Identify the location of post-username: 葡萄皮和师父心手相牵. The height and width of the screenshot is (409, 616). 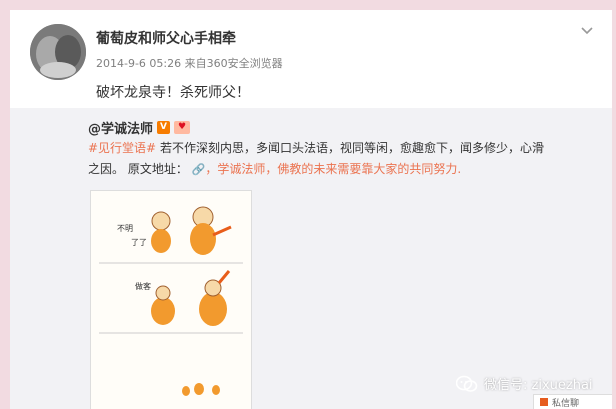
(166, 38).